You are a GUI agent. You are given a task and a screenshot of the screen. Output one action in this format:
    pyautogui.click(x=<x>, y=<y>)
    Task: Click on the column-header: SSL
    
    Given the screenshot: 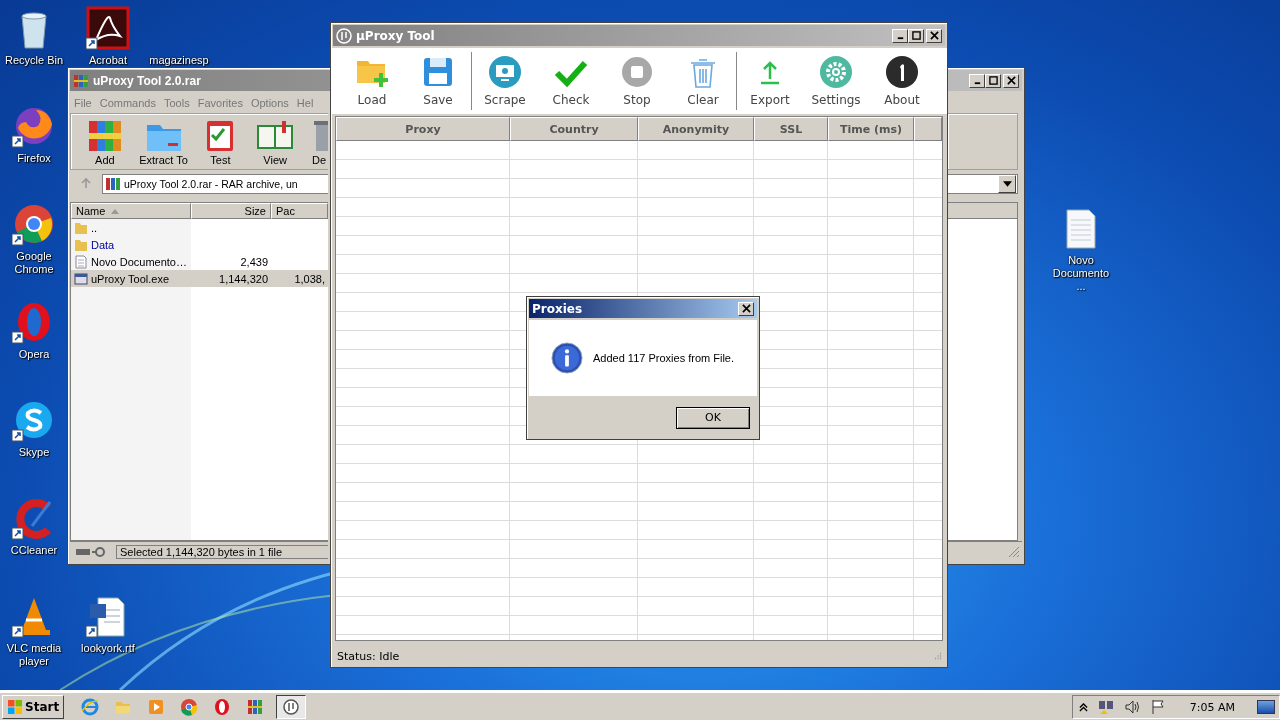 What is the action you would take?
    pyautogui.click(x=791, y=129)
    